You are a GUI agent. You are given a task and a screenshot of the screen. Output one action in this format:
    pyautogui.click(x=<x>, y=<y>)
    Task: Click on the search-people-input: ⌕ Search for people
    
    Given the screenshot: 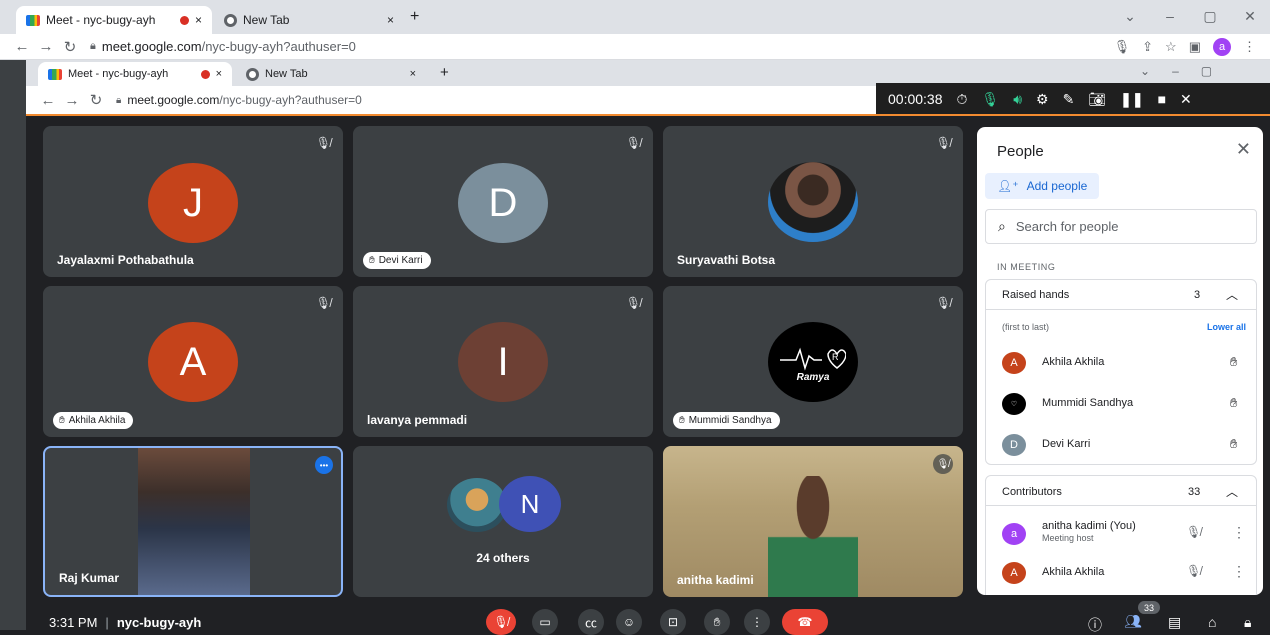 What is the action you would take?
    pyautogui.click(x=1121, y=226)
    